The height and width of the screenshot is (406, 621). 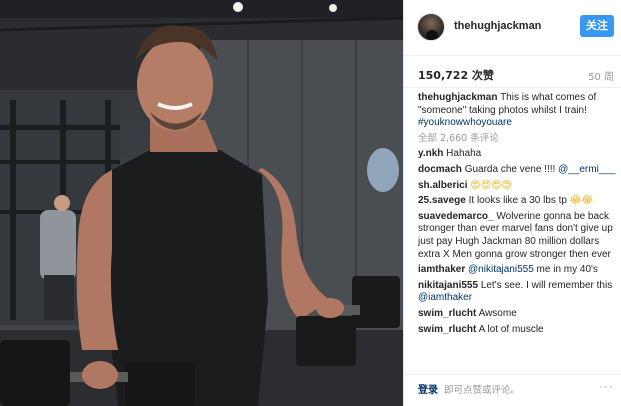 What do you see at coordinates (601, 77) in the screenshot?
I see `post-time: 50 周` at bounding box center [601, 77].